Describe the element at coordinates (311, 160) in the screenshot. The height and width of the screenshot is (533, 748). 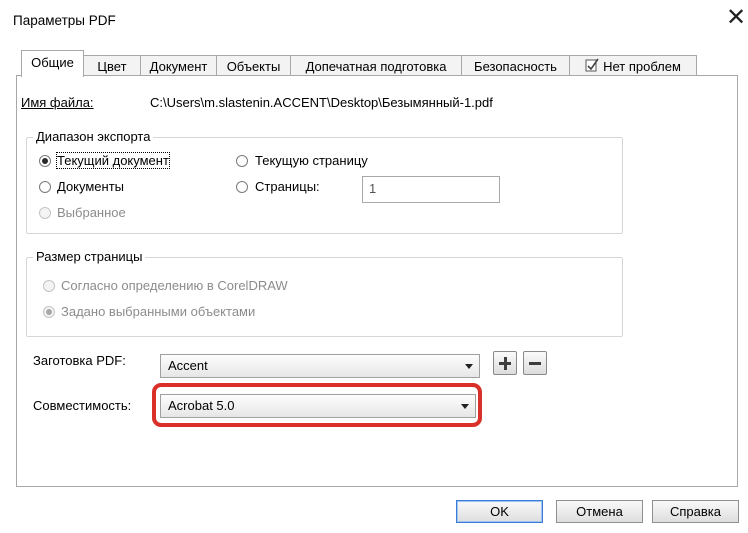
I see `current-page-label: Текущую страницу` at that location.